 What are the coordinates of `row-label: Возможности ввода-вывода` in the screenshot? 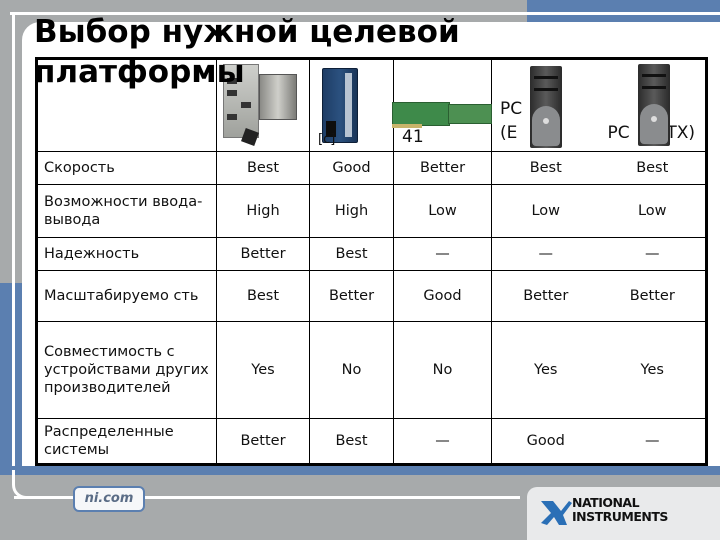 It's located at (126, 211).